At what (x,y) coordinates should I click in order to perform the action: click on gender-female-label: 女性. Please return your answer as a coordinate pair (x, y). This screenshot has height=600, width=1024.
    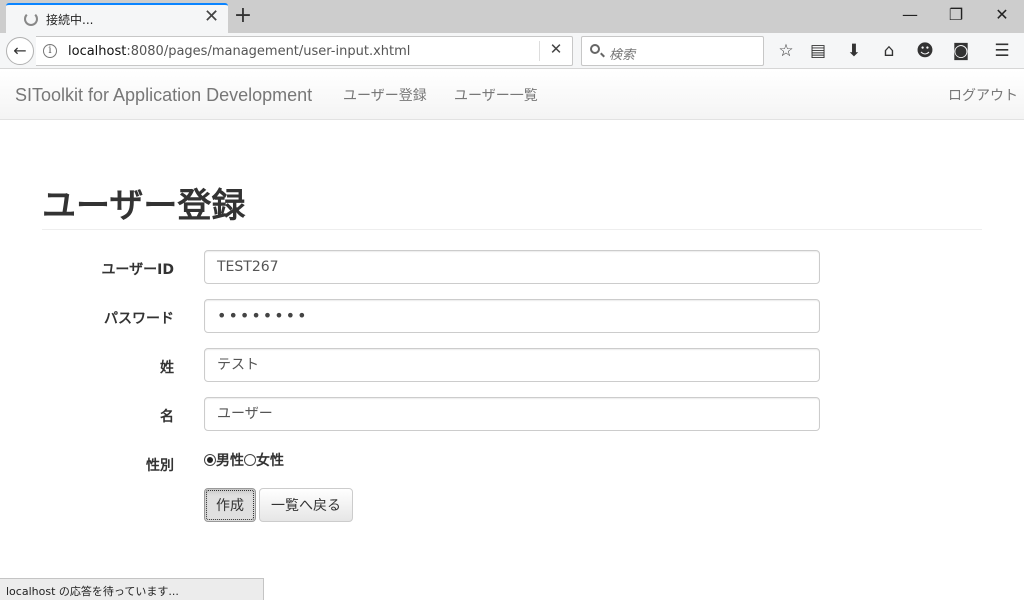
    Looking at the image, I should click on (270, 461).